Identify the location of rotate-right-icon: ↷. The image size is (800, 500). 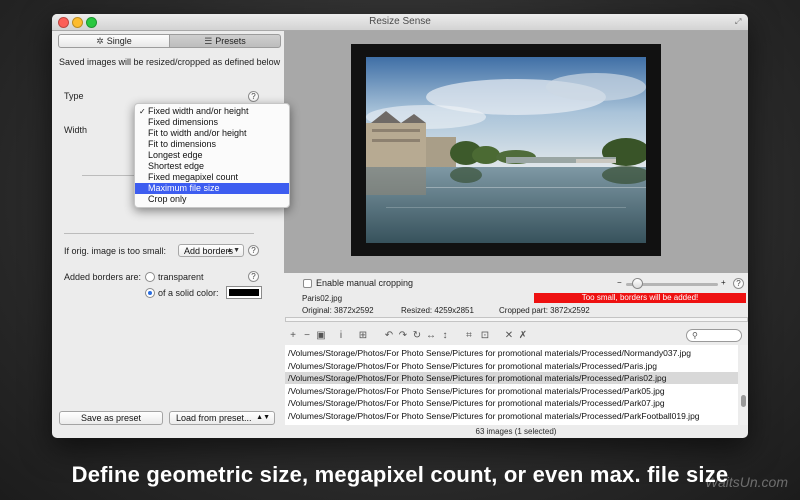
(403, 335).